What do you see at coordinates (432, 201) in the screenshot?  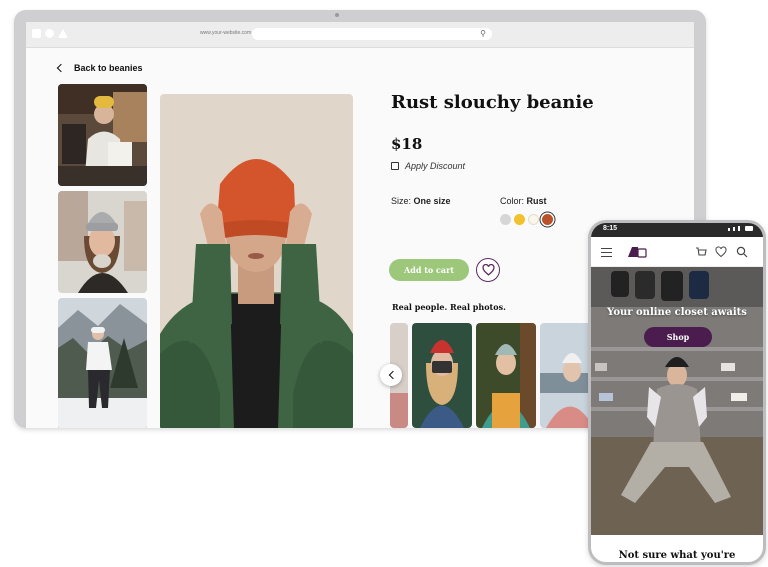 I see `size-value: One size` at bounding box center [432, 201].